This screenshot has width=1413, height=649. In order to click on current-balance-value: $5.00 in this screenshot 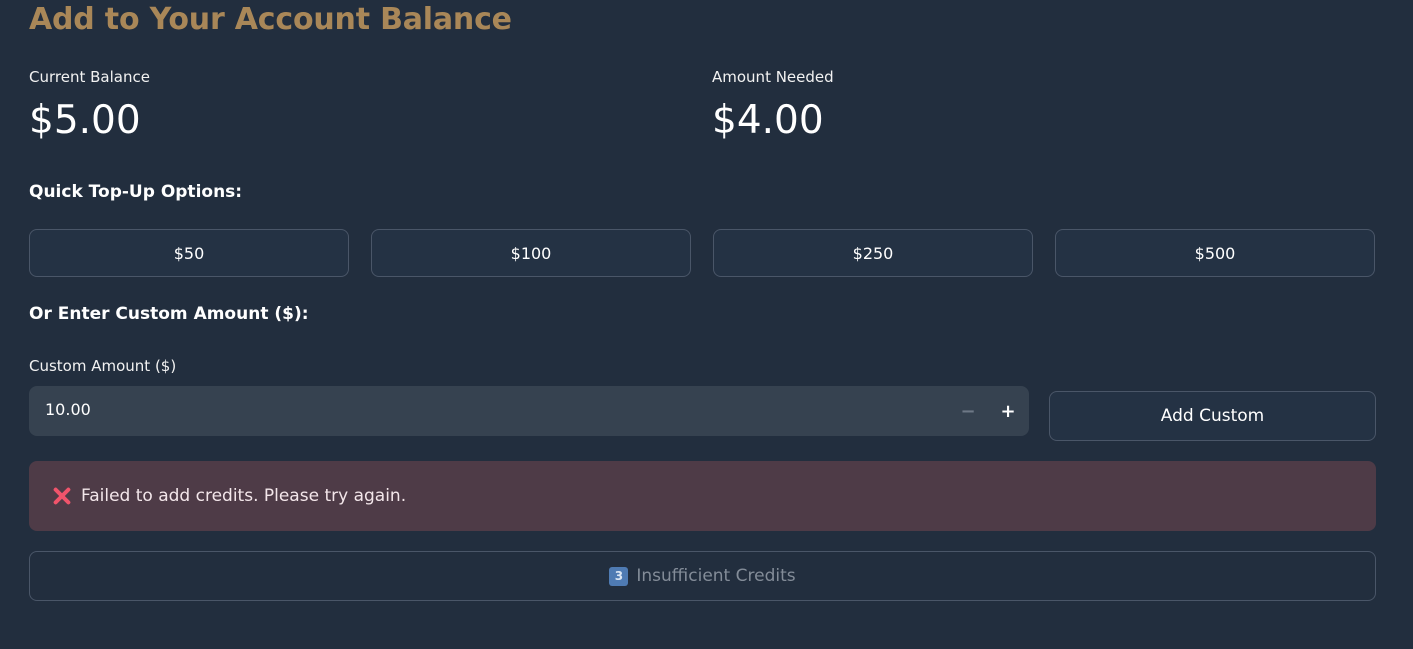, I will do `click(85, 120)`.